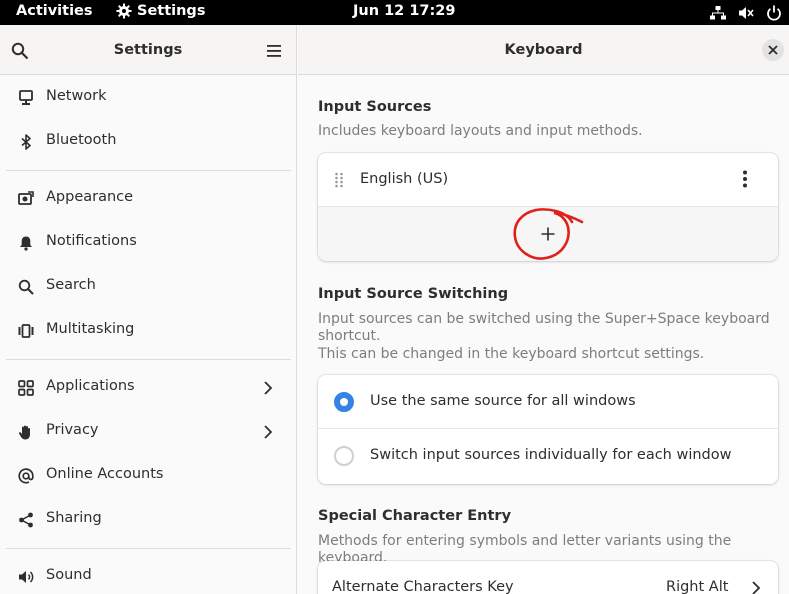 This screenshot has height=594, width=789. Describe the element at coordinates (124, 11) in the screenshot. I see `gear-icon` at that location.